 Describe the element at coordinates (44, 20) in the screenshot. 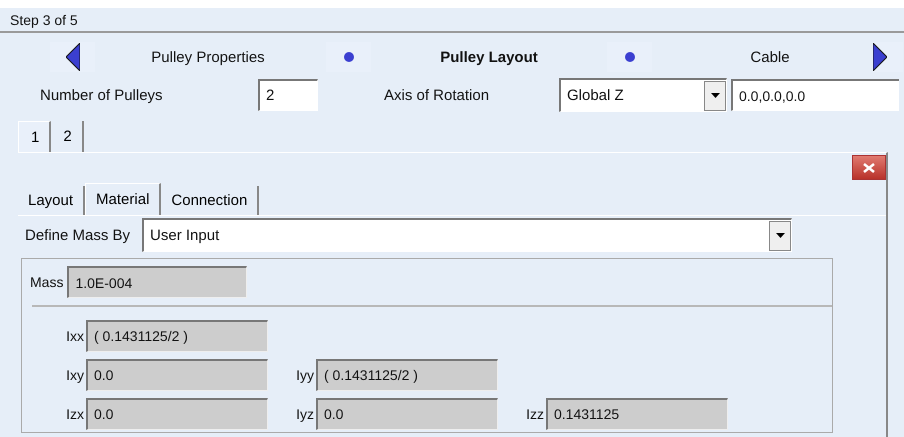

I see `step-indicator: Step 3 of 5` at that location.